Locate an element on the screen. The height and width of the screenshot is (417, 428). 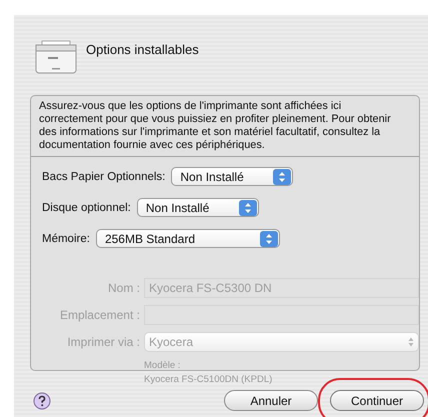
dialog-button: Annuler is located at coordinates (271, 400).